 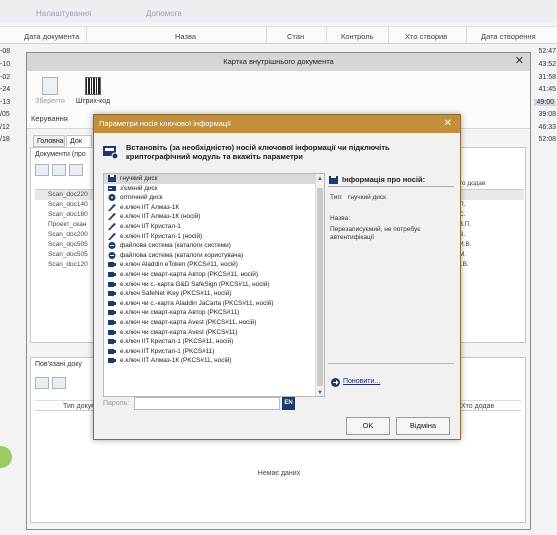 What do you see at coordinates (164, 13) in the screenshot?
I see `menu-help: Допомога` at bounding box center [164, 13].